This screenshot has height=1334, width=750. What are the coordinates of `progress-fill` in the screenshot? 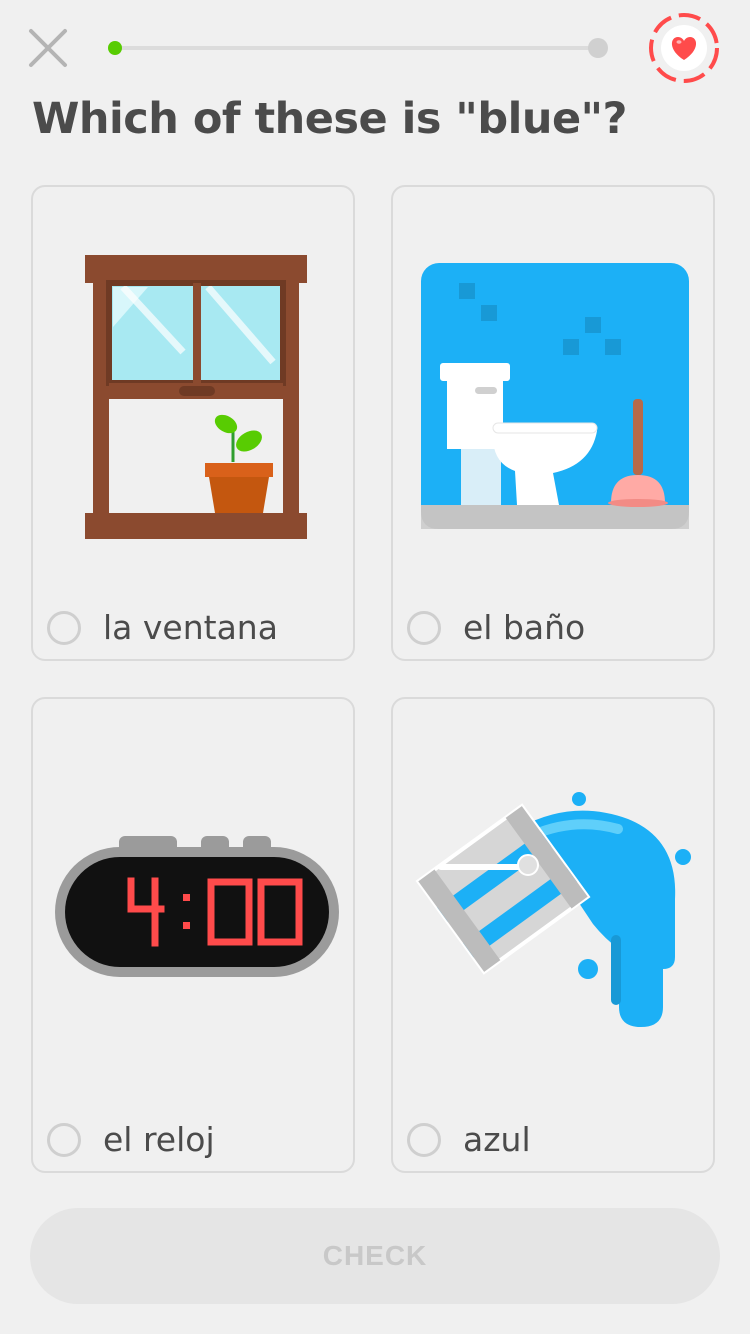 It's located at (115, 48).